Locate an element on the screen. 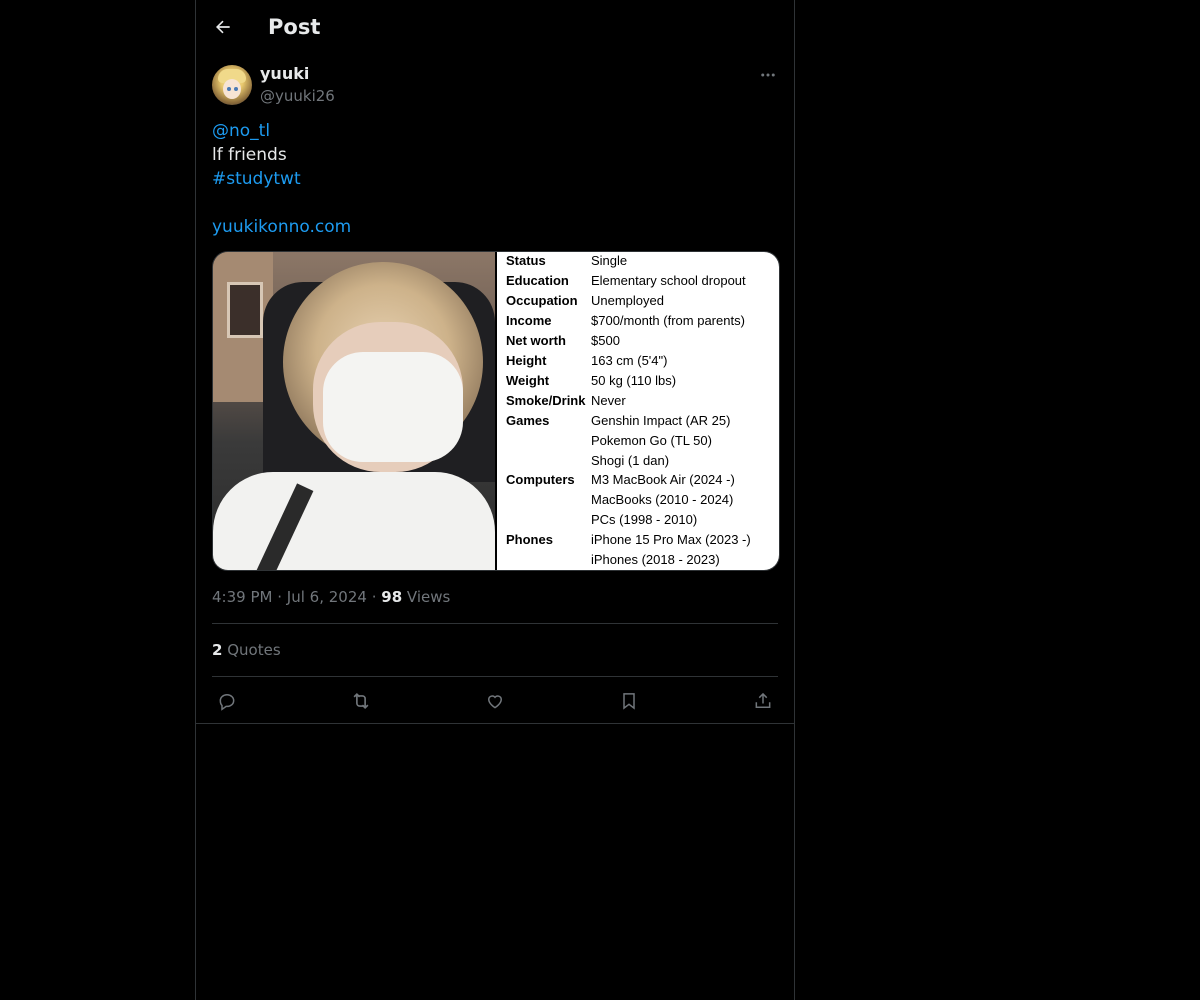 The width and height of the screenshot is (1200, 1000). profile-key: Weight is located at coordinates (528, 380).